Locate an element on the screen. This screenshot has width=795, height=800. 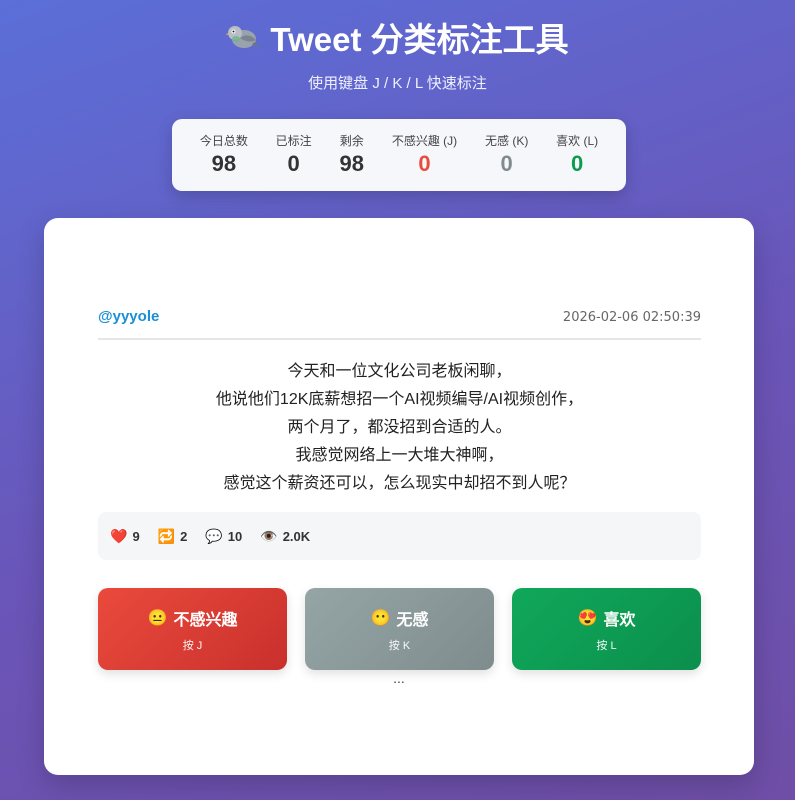
metric-replies: 💬 10 is located at coordinates (223, 536).